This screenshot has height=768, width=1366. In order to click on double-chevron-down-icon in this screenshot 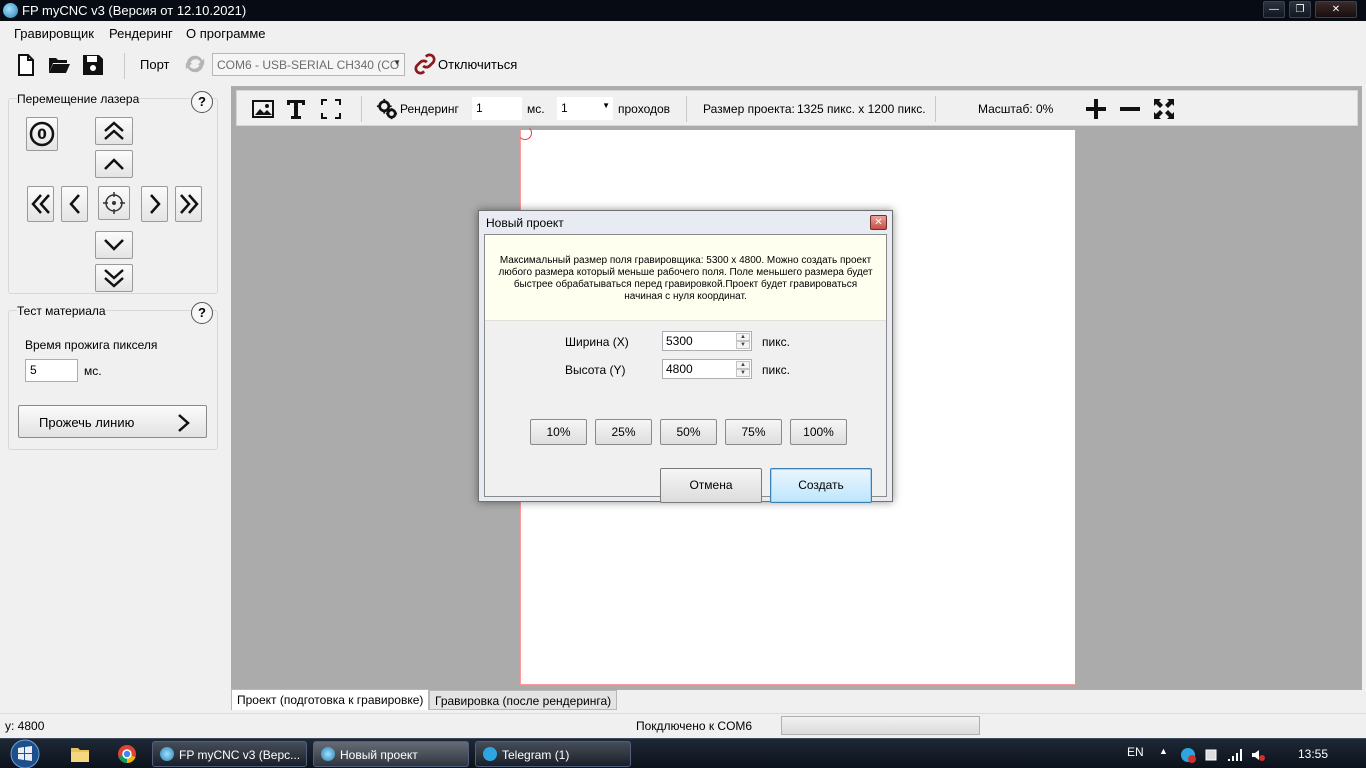, I will do `click(114, 278)`.